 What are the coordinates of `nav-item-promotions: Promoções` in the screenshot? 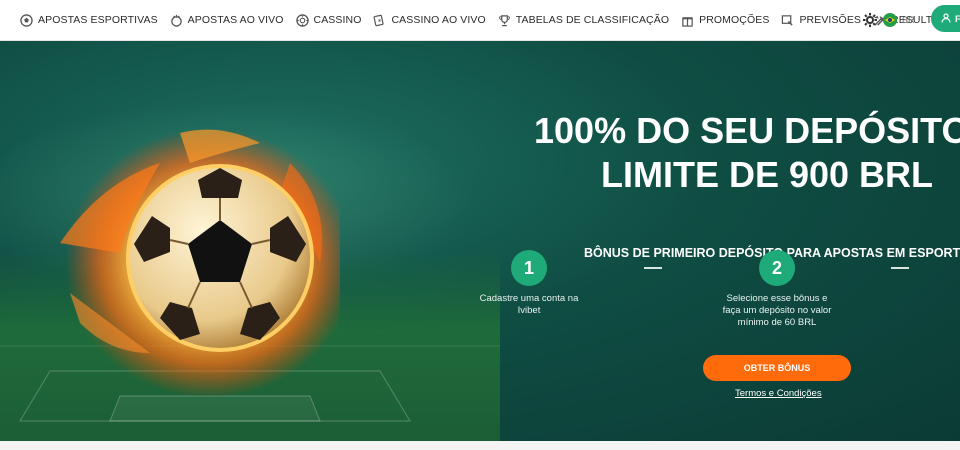 It's located at (725, 20).